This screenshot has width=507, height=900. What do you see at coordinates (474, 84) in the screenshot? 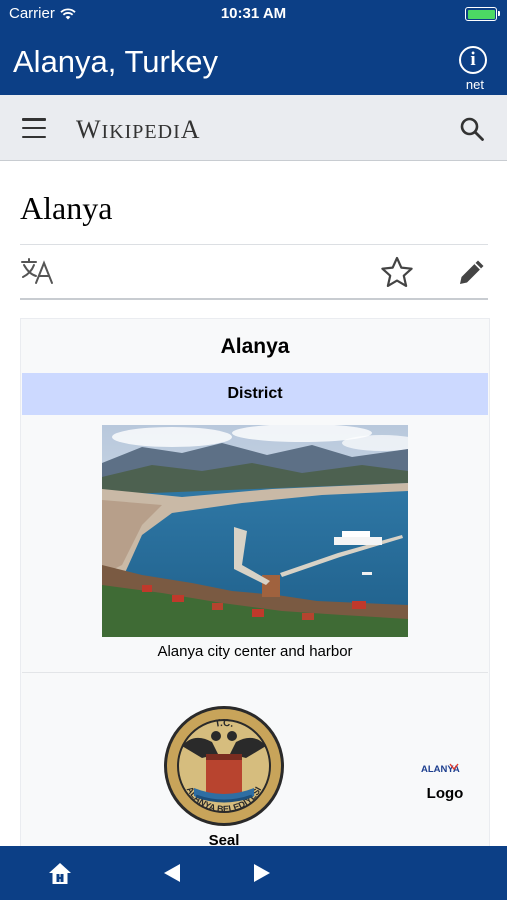
I see `info-sublabel: net` at bounding box center [474, 84].